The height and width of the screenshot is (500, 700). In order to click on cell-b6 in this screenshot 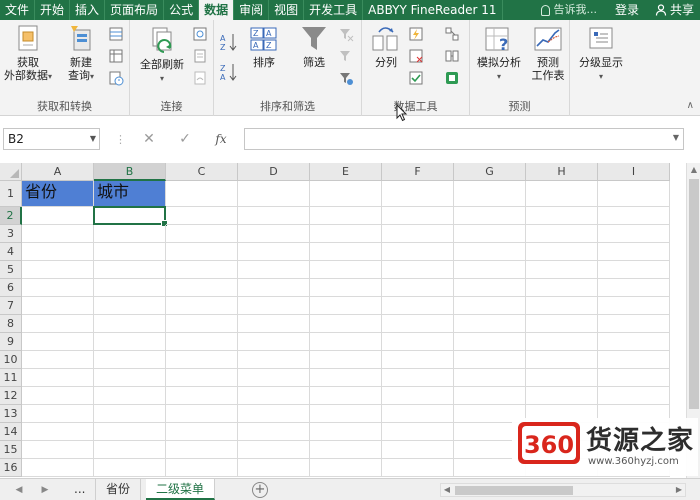, I will do `click(130, 288)`.